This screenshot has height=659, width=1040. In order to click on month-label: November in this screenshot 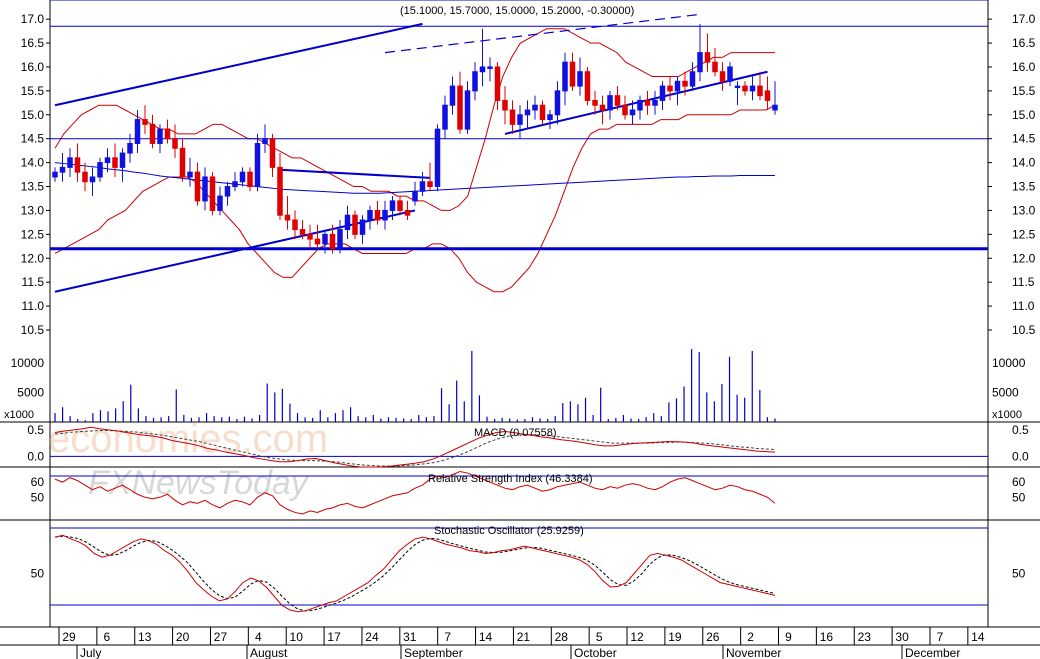, I will do `click(753, 652)`.